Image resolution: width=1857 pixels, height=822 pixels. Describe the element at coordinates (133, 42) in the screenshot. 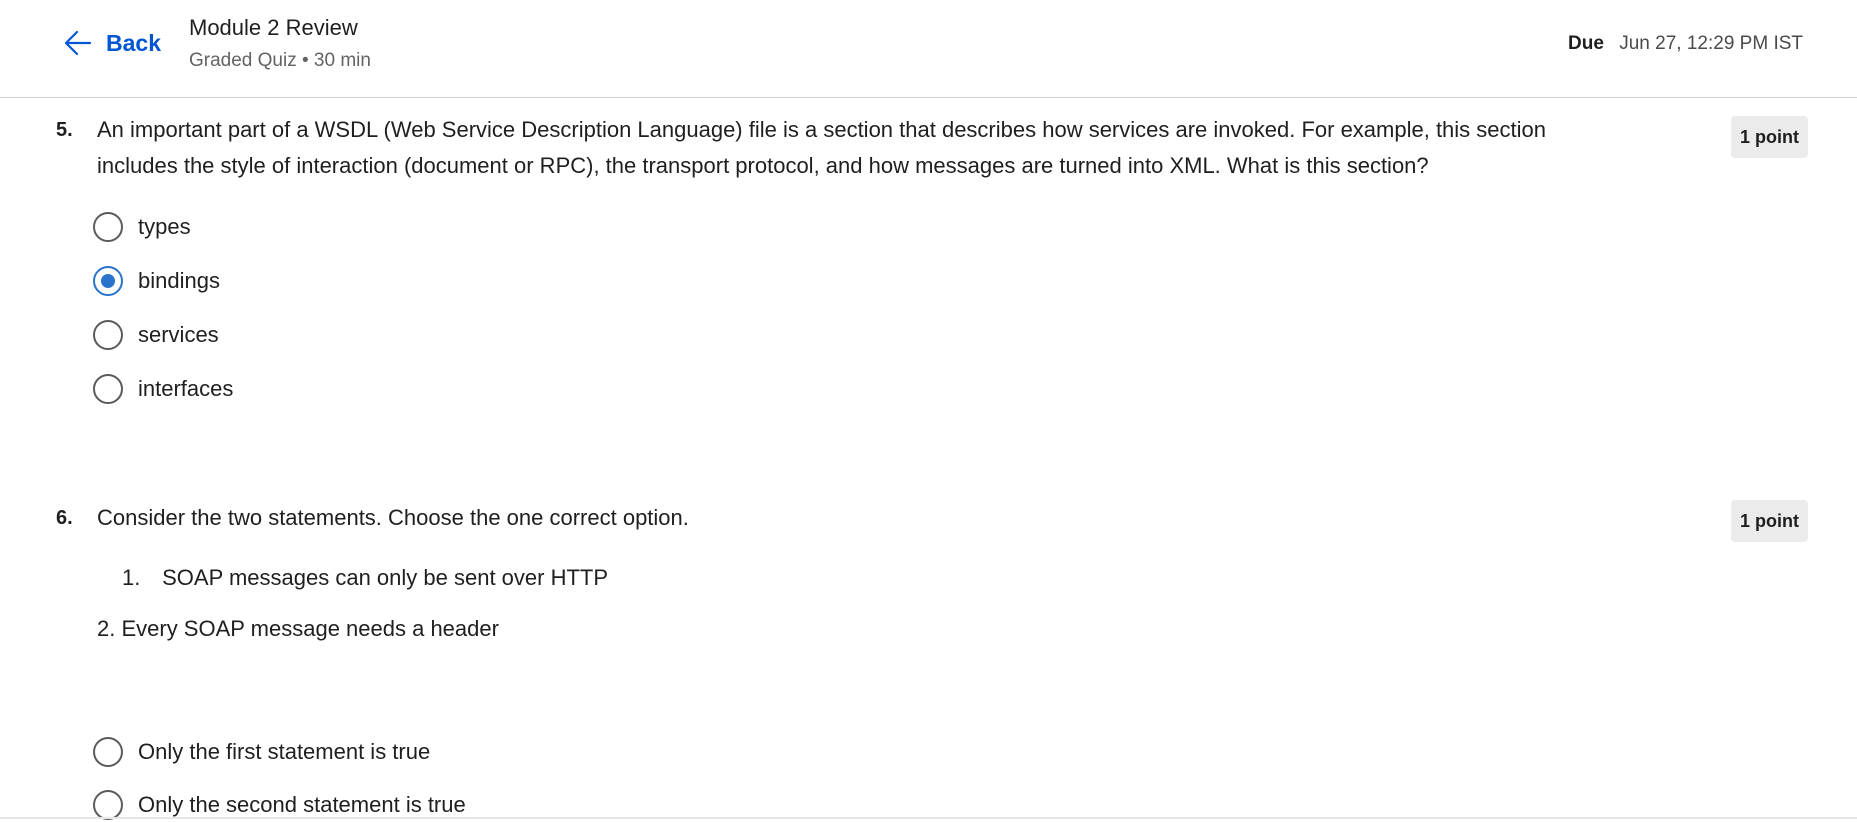

I see `back-label: Back` at that location.